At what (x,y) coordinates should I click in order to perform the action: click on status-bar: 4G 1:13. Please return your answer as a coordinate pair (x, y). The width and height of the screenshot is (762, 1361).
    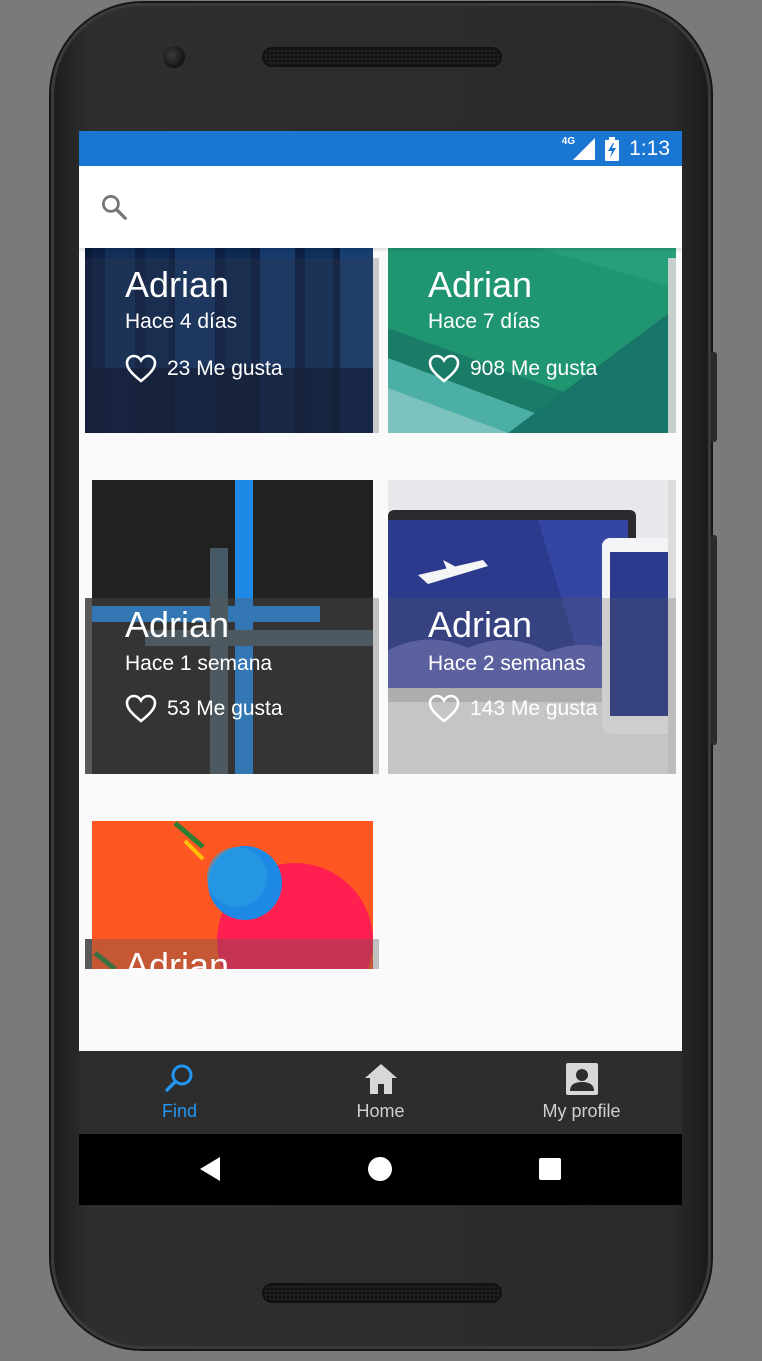
    Looking at the image, I should click on (380, 148).